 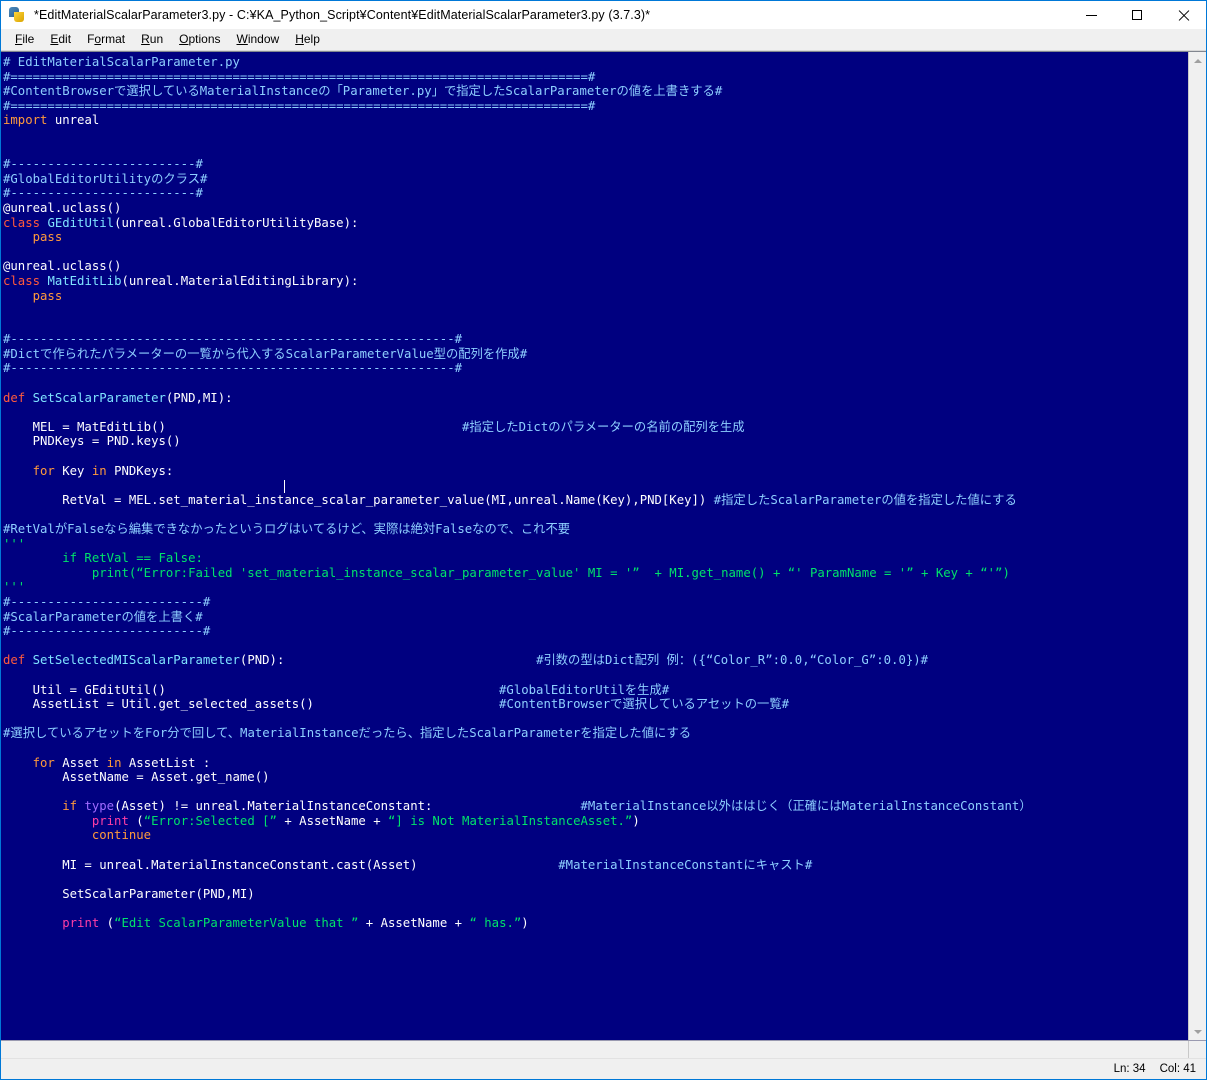 I want to click on menu-item-format: Format, so click(x=106, y=39).